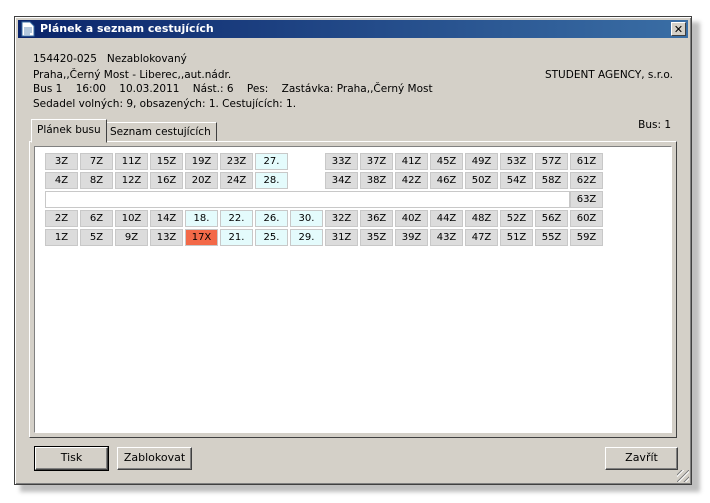 The width and height of the screenshot is (710, 503). What do you see at coordinates (481, 161) in the screenshot?
I see `seat-49z: 49Z` at bounding box center [481, 161].